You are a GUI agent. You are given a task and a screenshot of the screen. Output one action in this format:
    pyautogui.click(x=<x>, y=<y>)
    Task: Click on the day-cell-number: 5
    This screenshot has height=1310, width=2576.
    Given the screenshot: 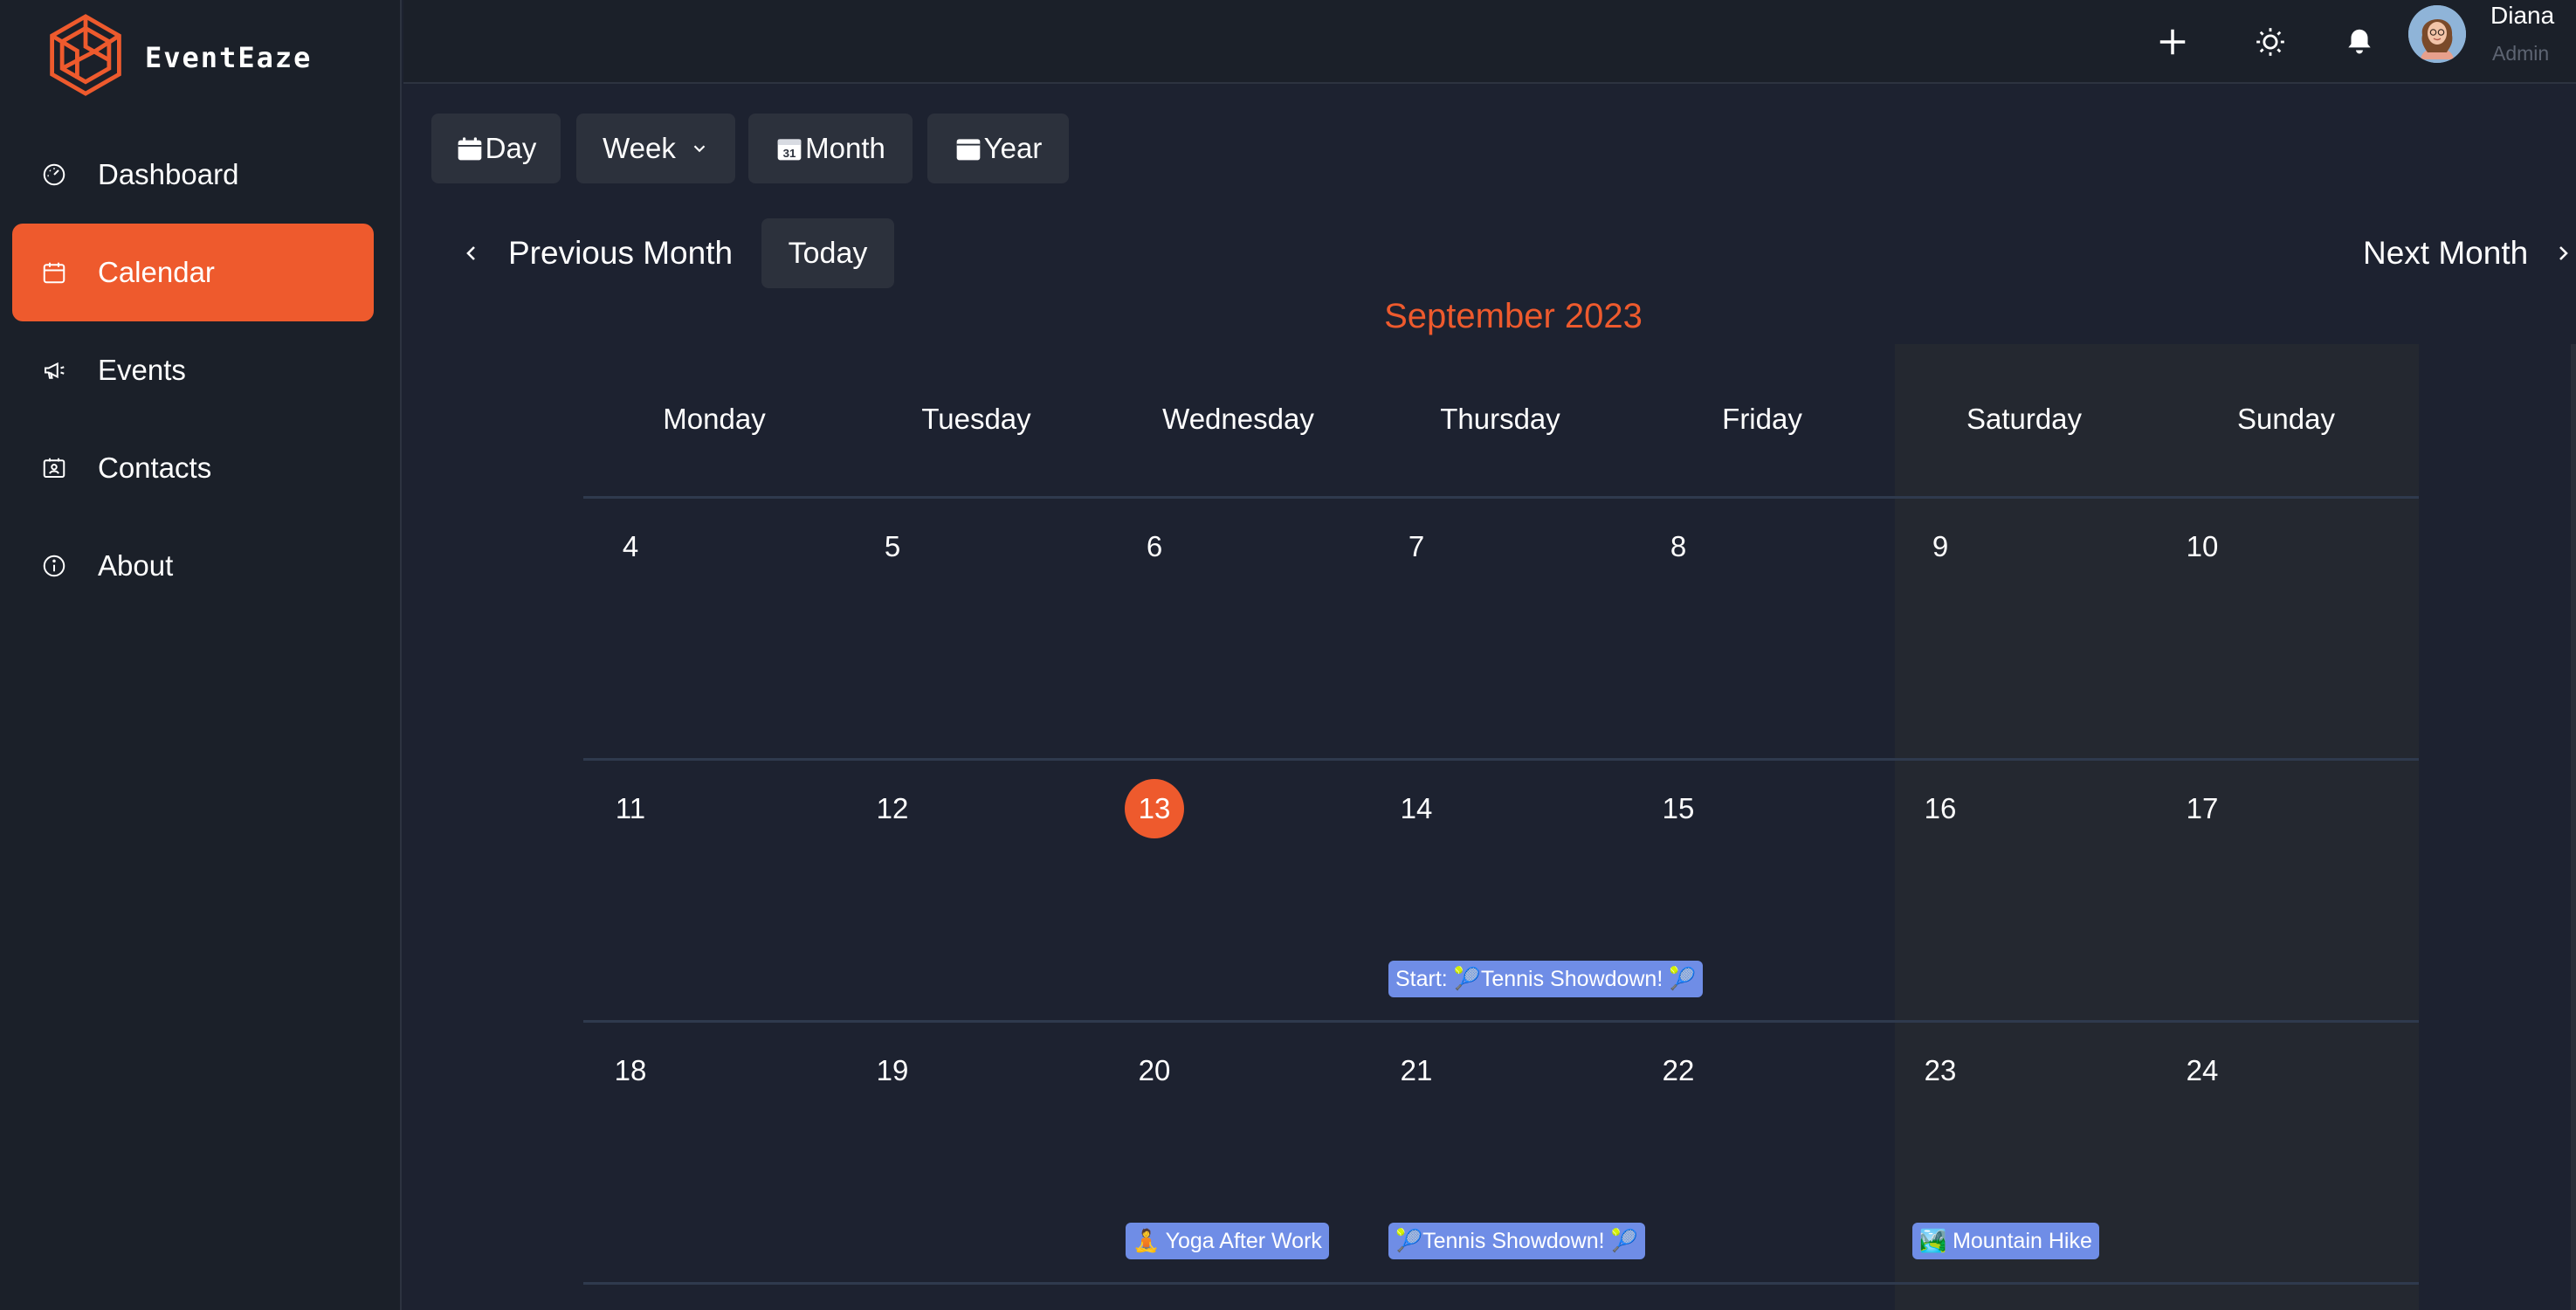 What is the action you would take?
    pyautogui.click(x=892, y=546)
    